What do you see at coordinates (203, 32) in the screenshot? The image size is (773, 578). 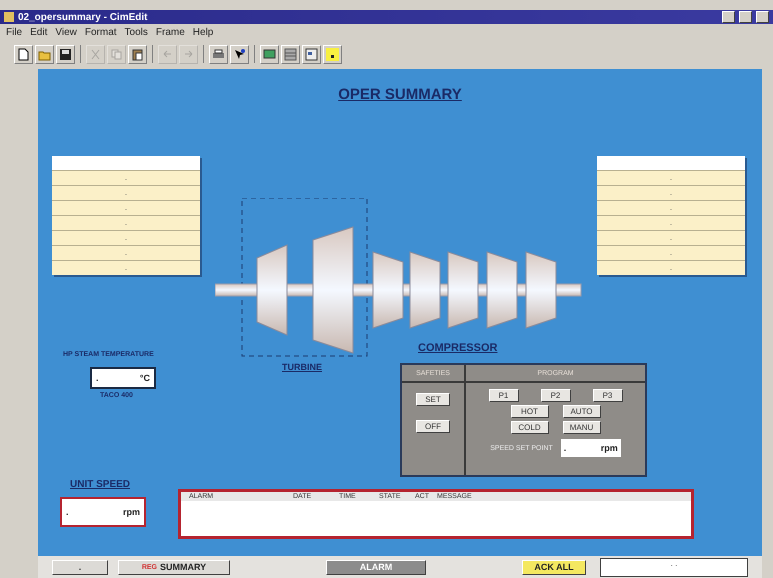 I see `menu-item: Help` at bounding box center [203, 32].